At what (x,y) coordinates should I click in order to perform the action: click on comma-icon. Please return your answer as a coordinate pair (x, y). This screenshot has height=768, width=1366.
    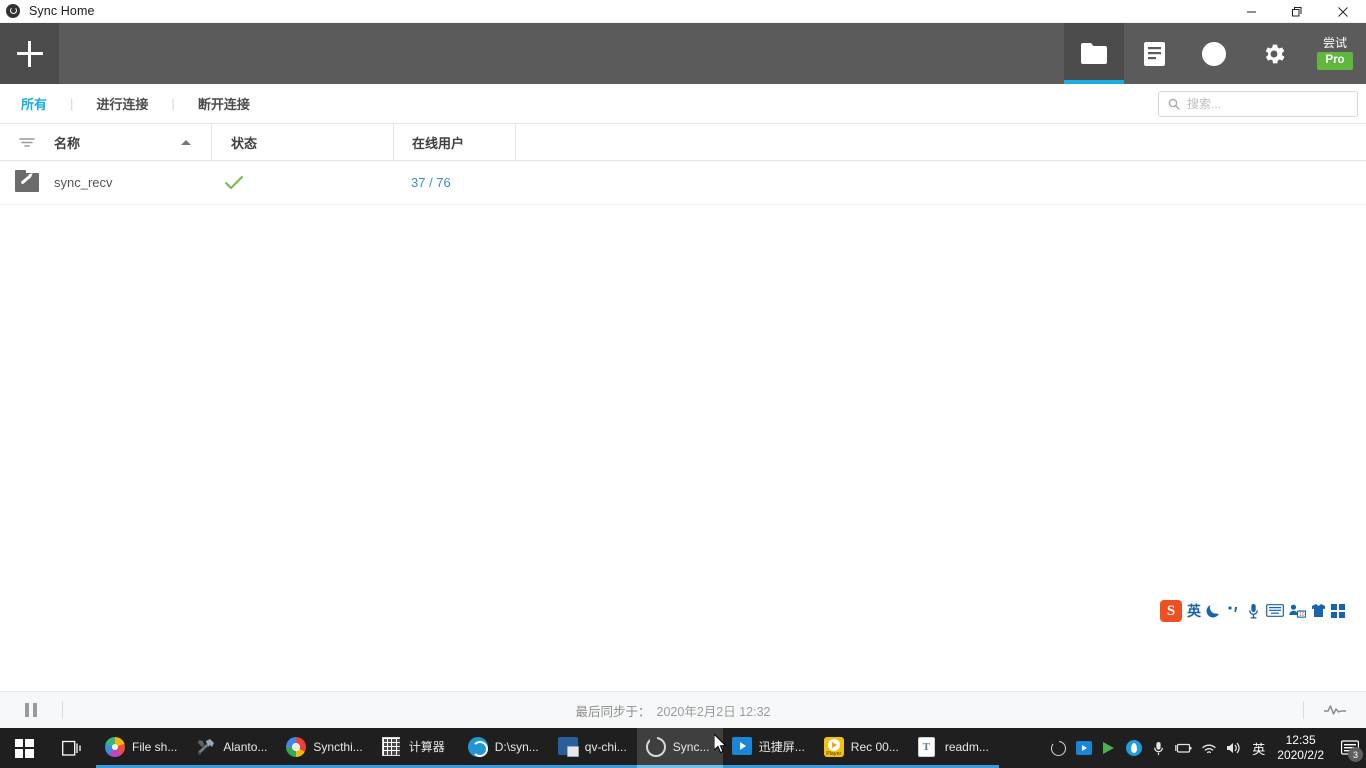
    Looking at the image, I should click on (1233, 611).